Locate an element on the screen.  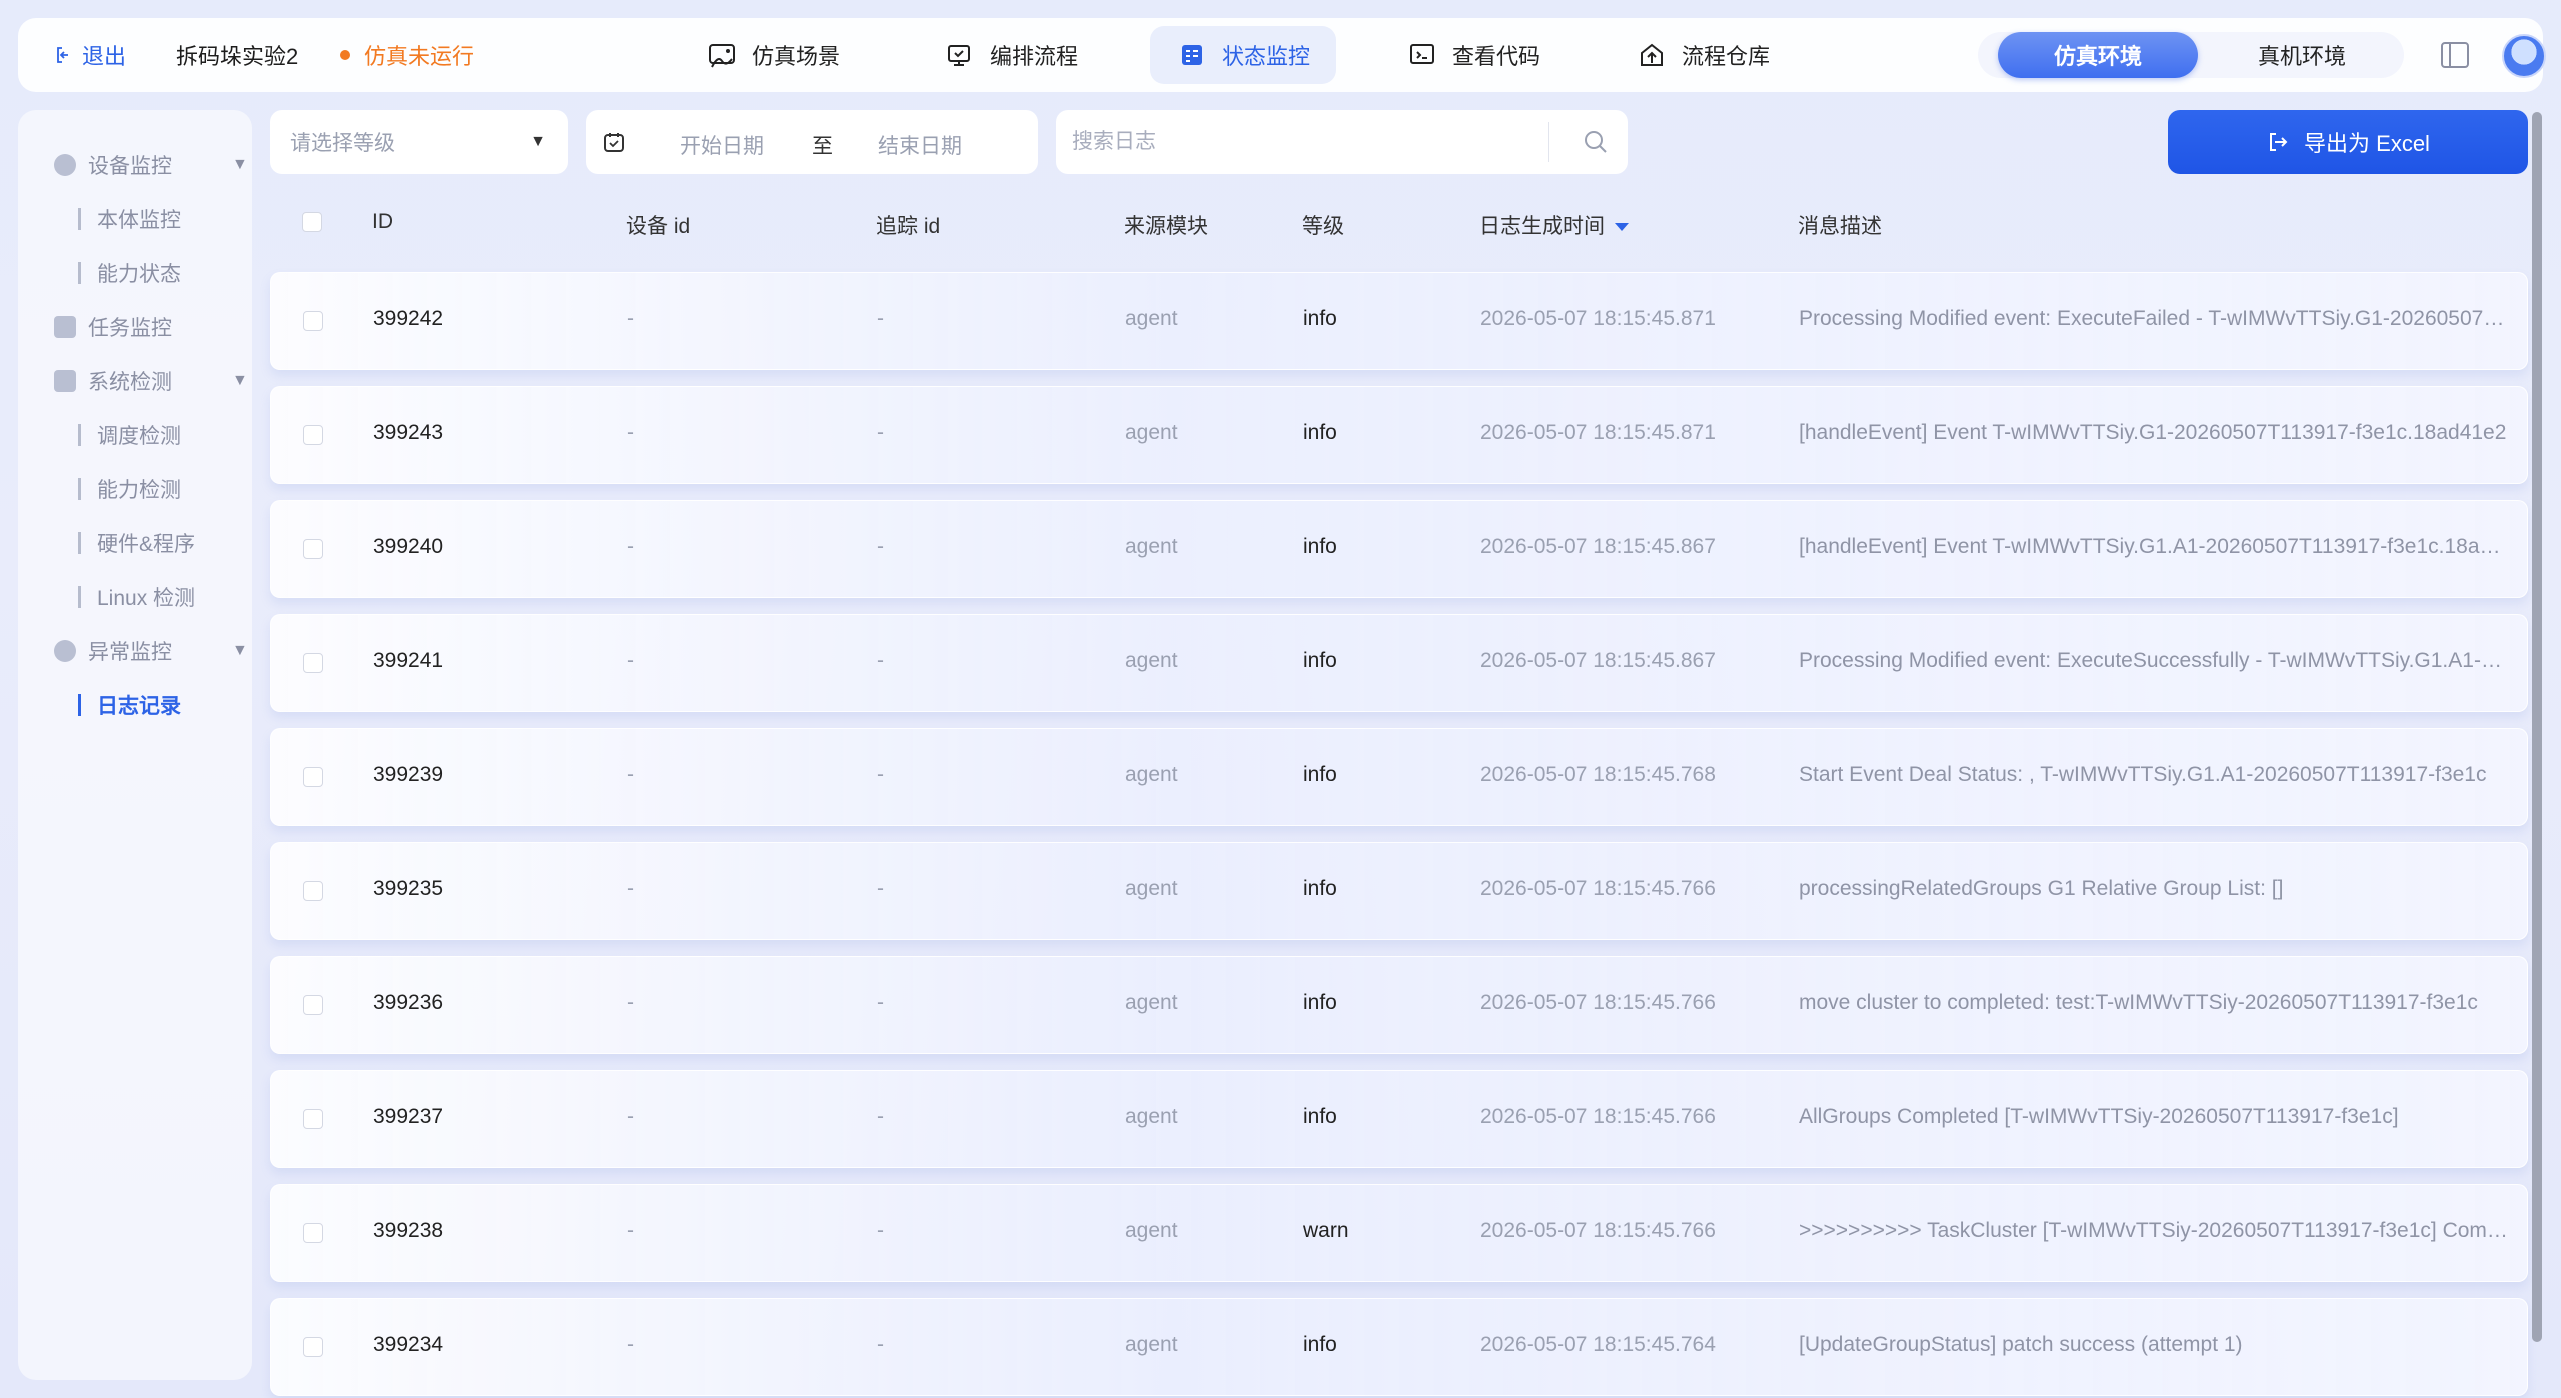
sidebar-item-scheduling: 调度检测 is located at coordinates (129, 435).